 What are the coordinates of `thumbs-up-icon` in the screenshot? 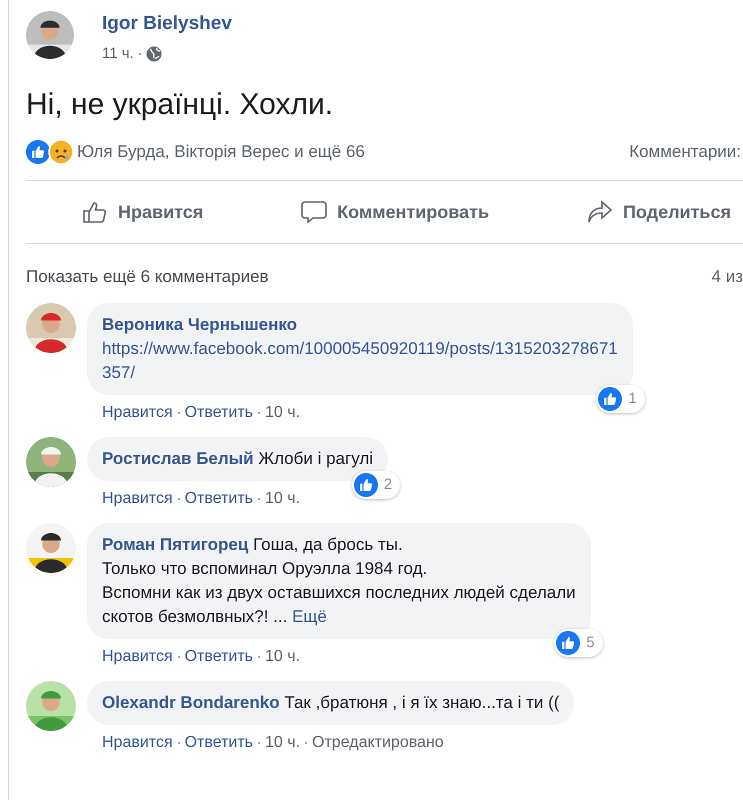 It's located at (95, 212).